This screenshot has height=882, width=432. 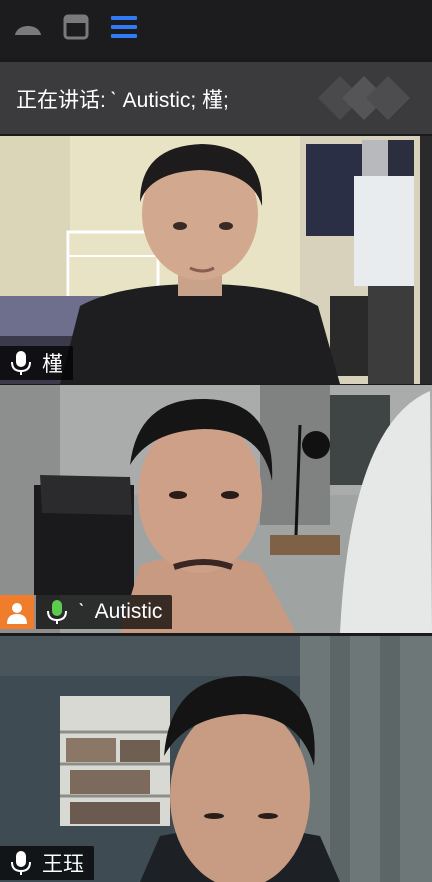 What do you see at coordinates (28, 27) in the screenshot?
I see `minimize-icon` at bounding box center [28, 27].